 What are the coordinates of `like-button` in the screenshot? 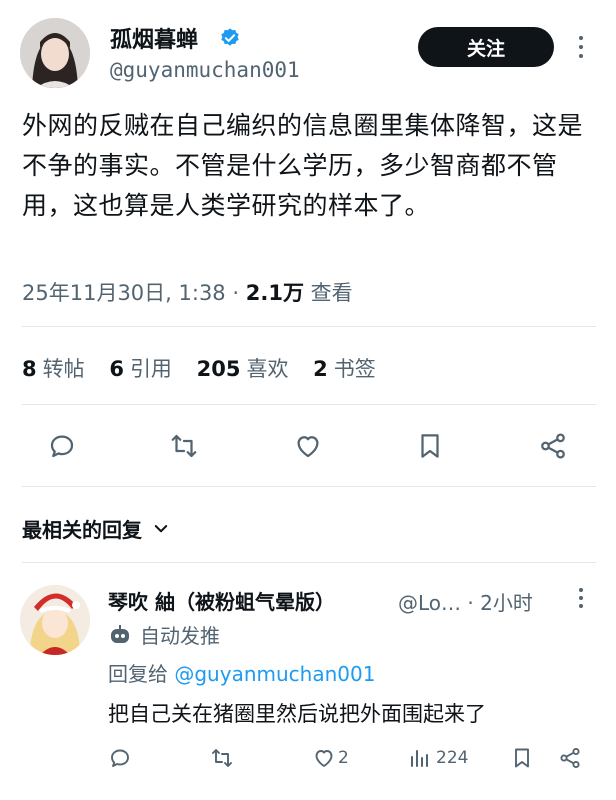 It's located at (308, 446).